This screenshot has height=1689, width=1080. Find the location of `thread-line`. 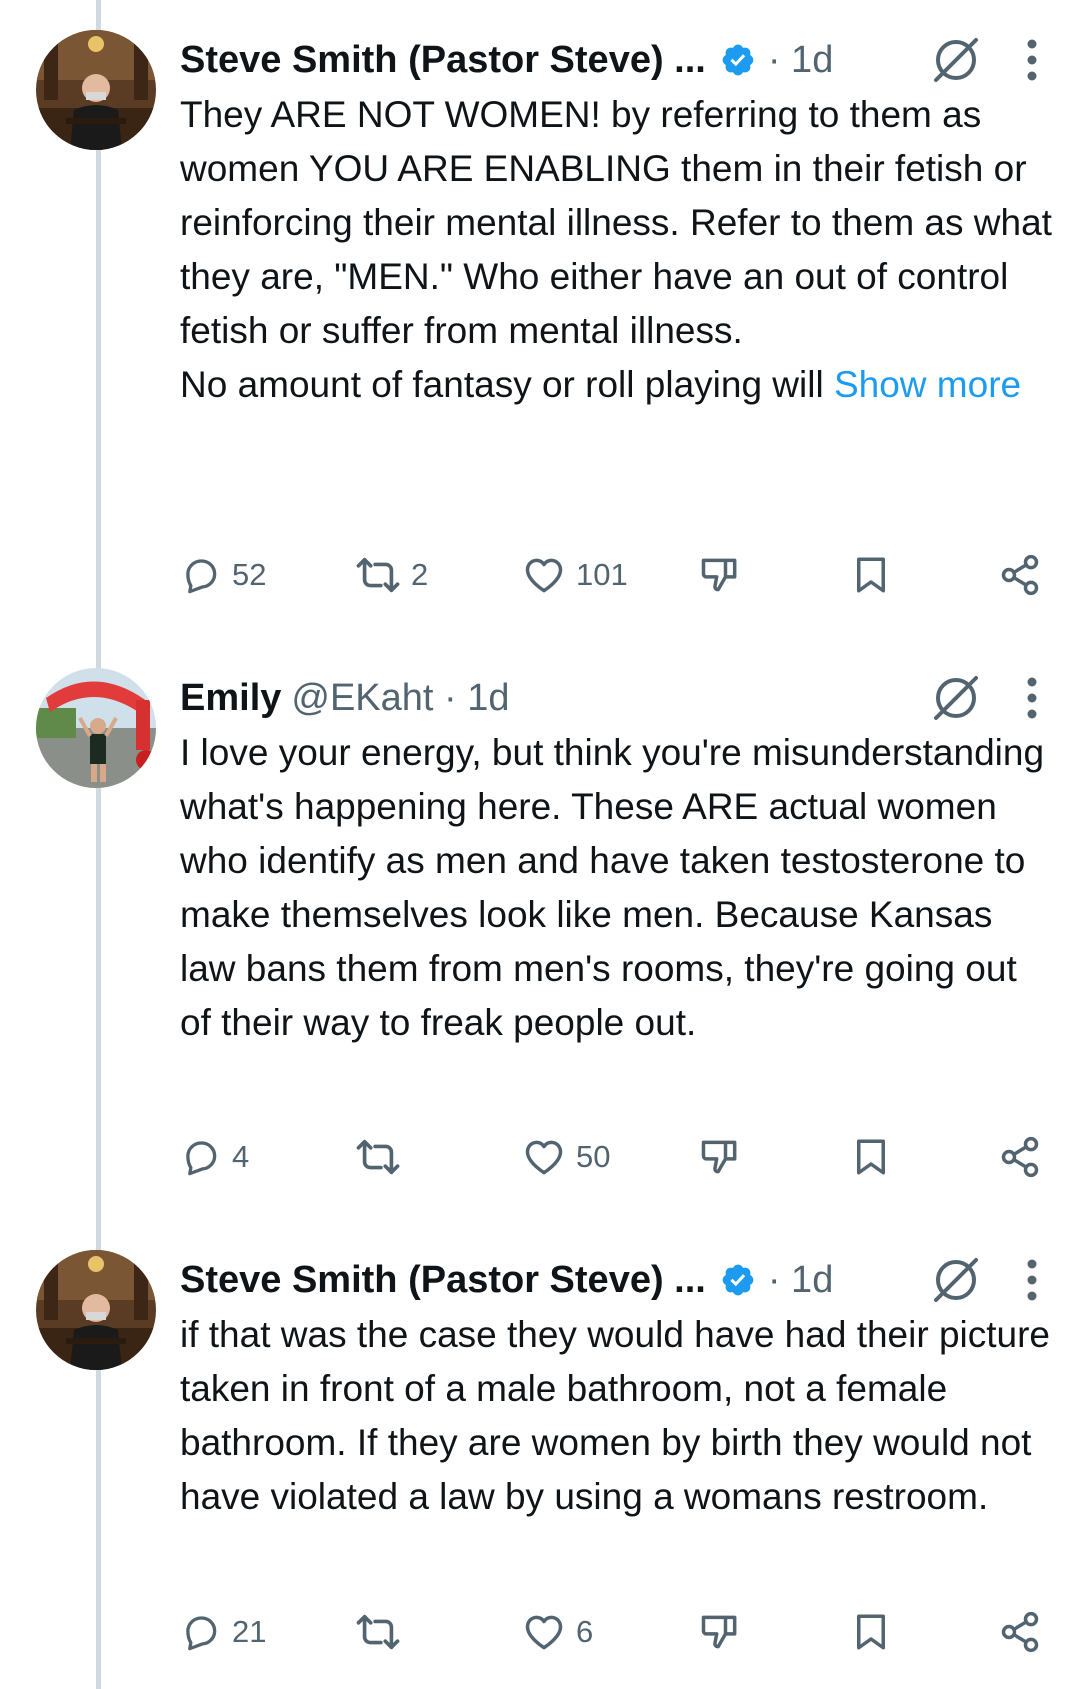

thread-line is located at coordinates (98, 844).